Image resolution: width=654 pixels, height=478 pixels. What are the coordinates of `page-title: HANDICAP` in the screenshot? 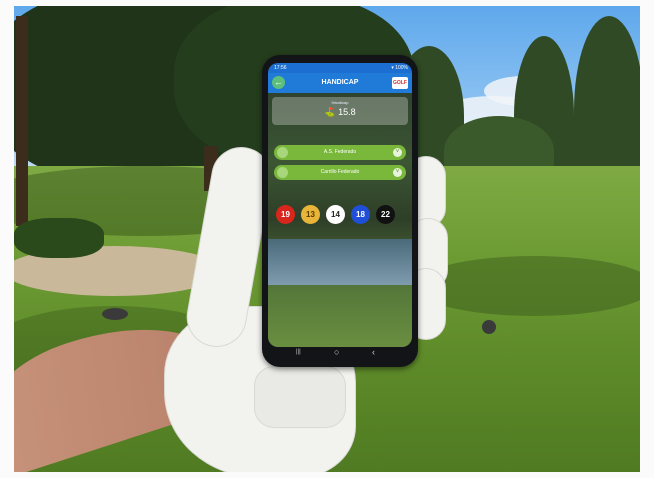 It's located at (340, 82).